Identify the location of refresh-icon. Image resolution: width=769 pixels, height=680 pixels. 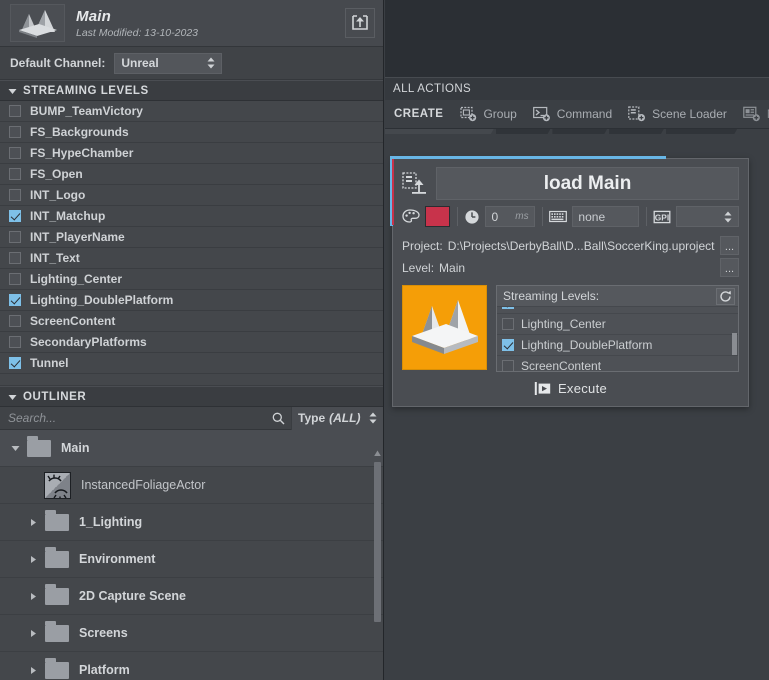
(725, 296).